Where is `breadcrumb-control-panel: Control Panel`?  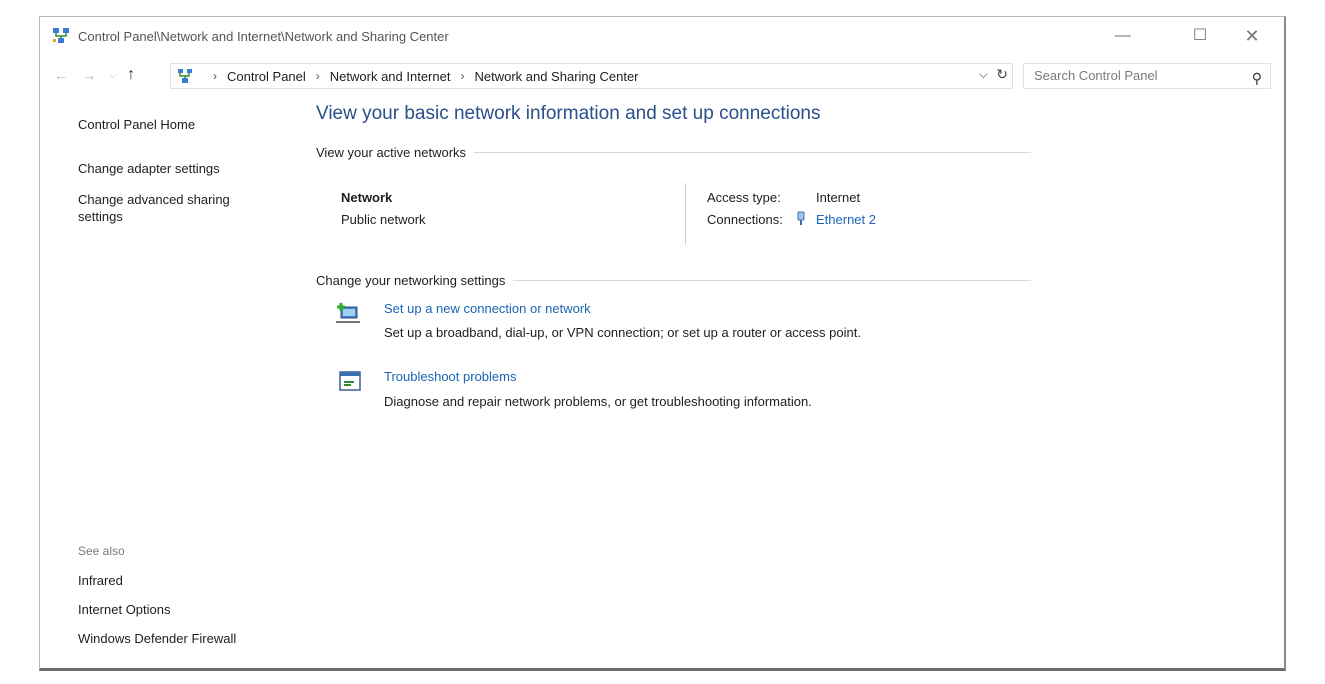 breadcrumb-control-panel: Control Panel is located at coordinates (266, 76).